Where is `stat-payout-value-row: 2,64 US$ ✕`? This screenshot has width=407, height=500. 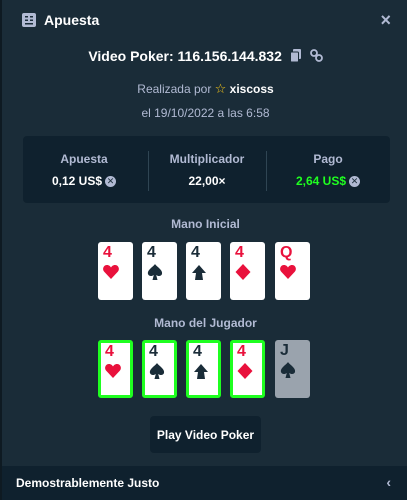
stat-payout-value-row: 2,64 US$ ✕ is located at coordinates (328, 181).